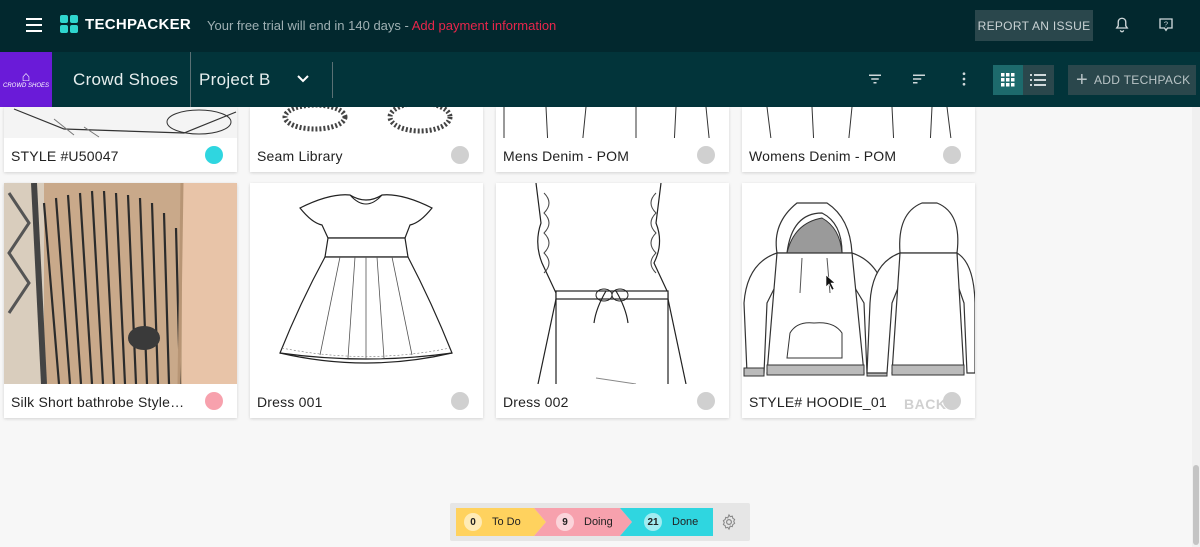 The height and width of the screenshot is (547, 1200). I want to click on techpack-card: STYLE #U50047, so click(120, 139).